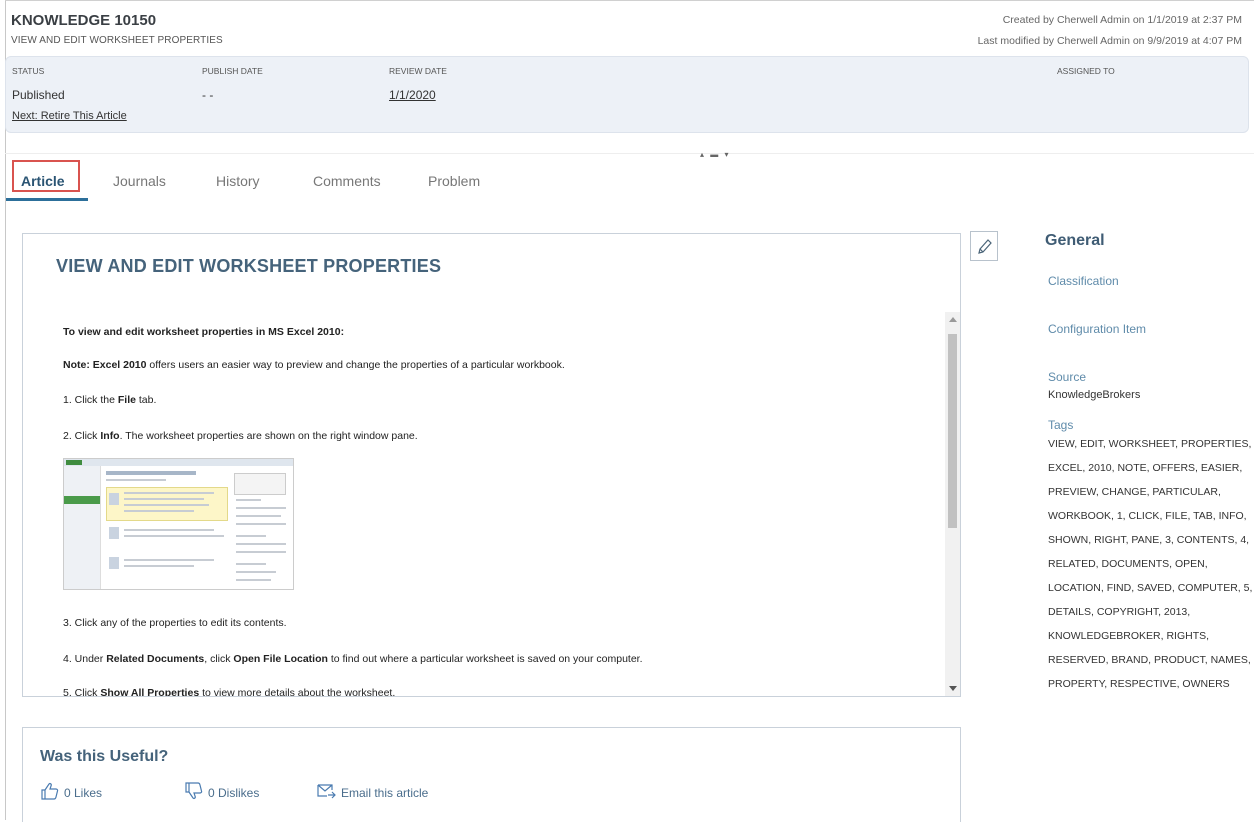 The height and width of the screenshot is (822, 1254). Describe the element at coordinates (28, 71) in the screenshot. I see `status-label: STATUS` at that location.